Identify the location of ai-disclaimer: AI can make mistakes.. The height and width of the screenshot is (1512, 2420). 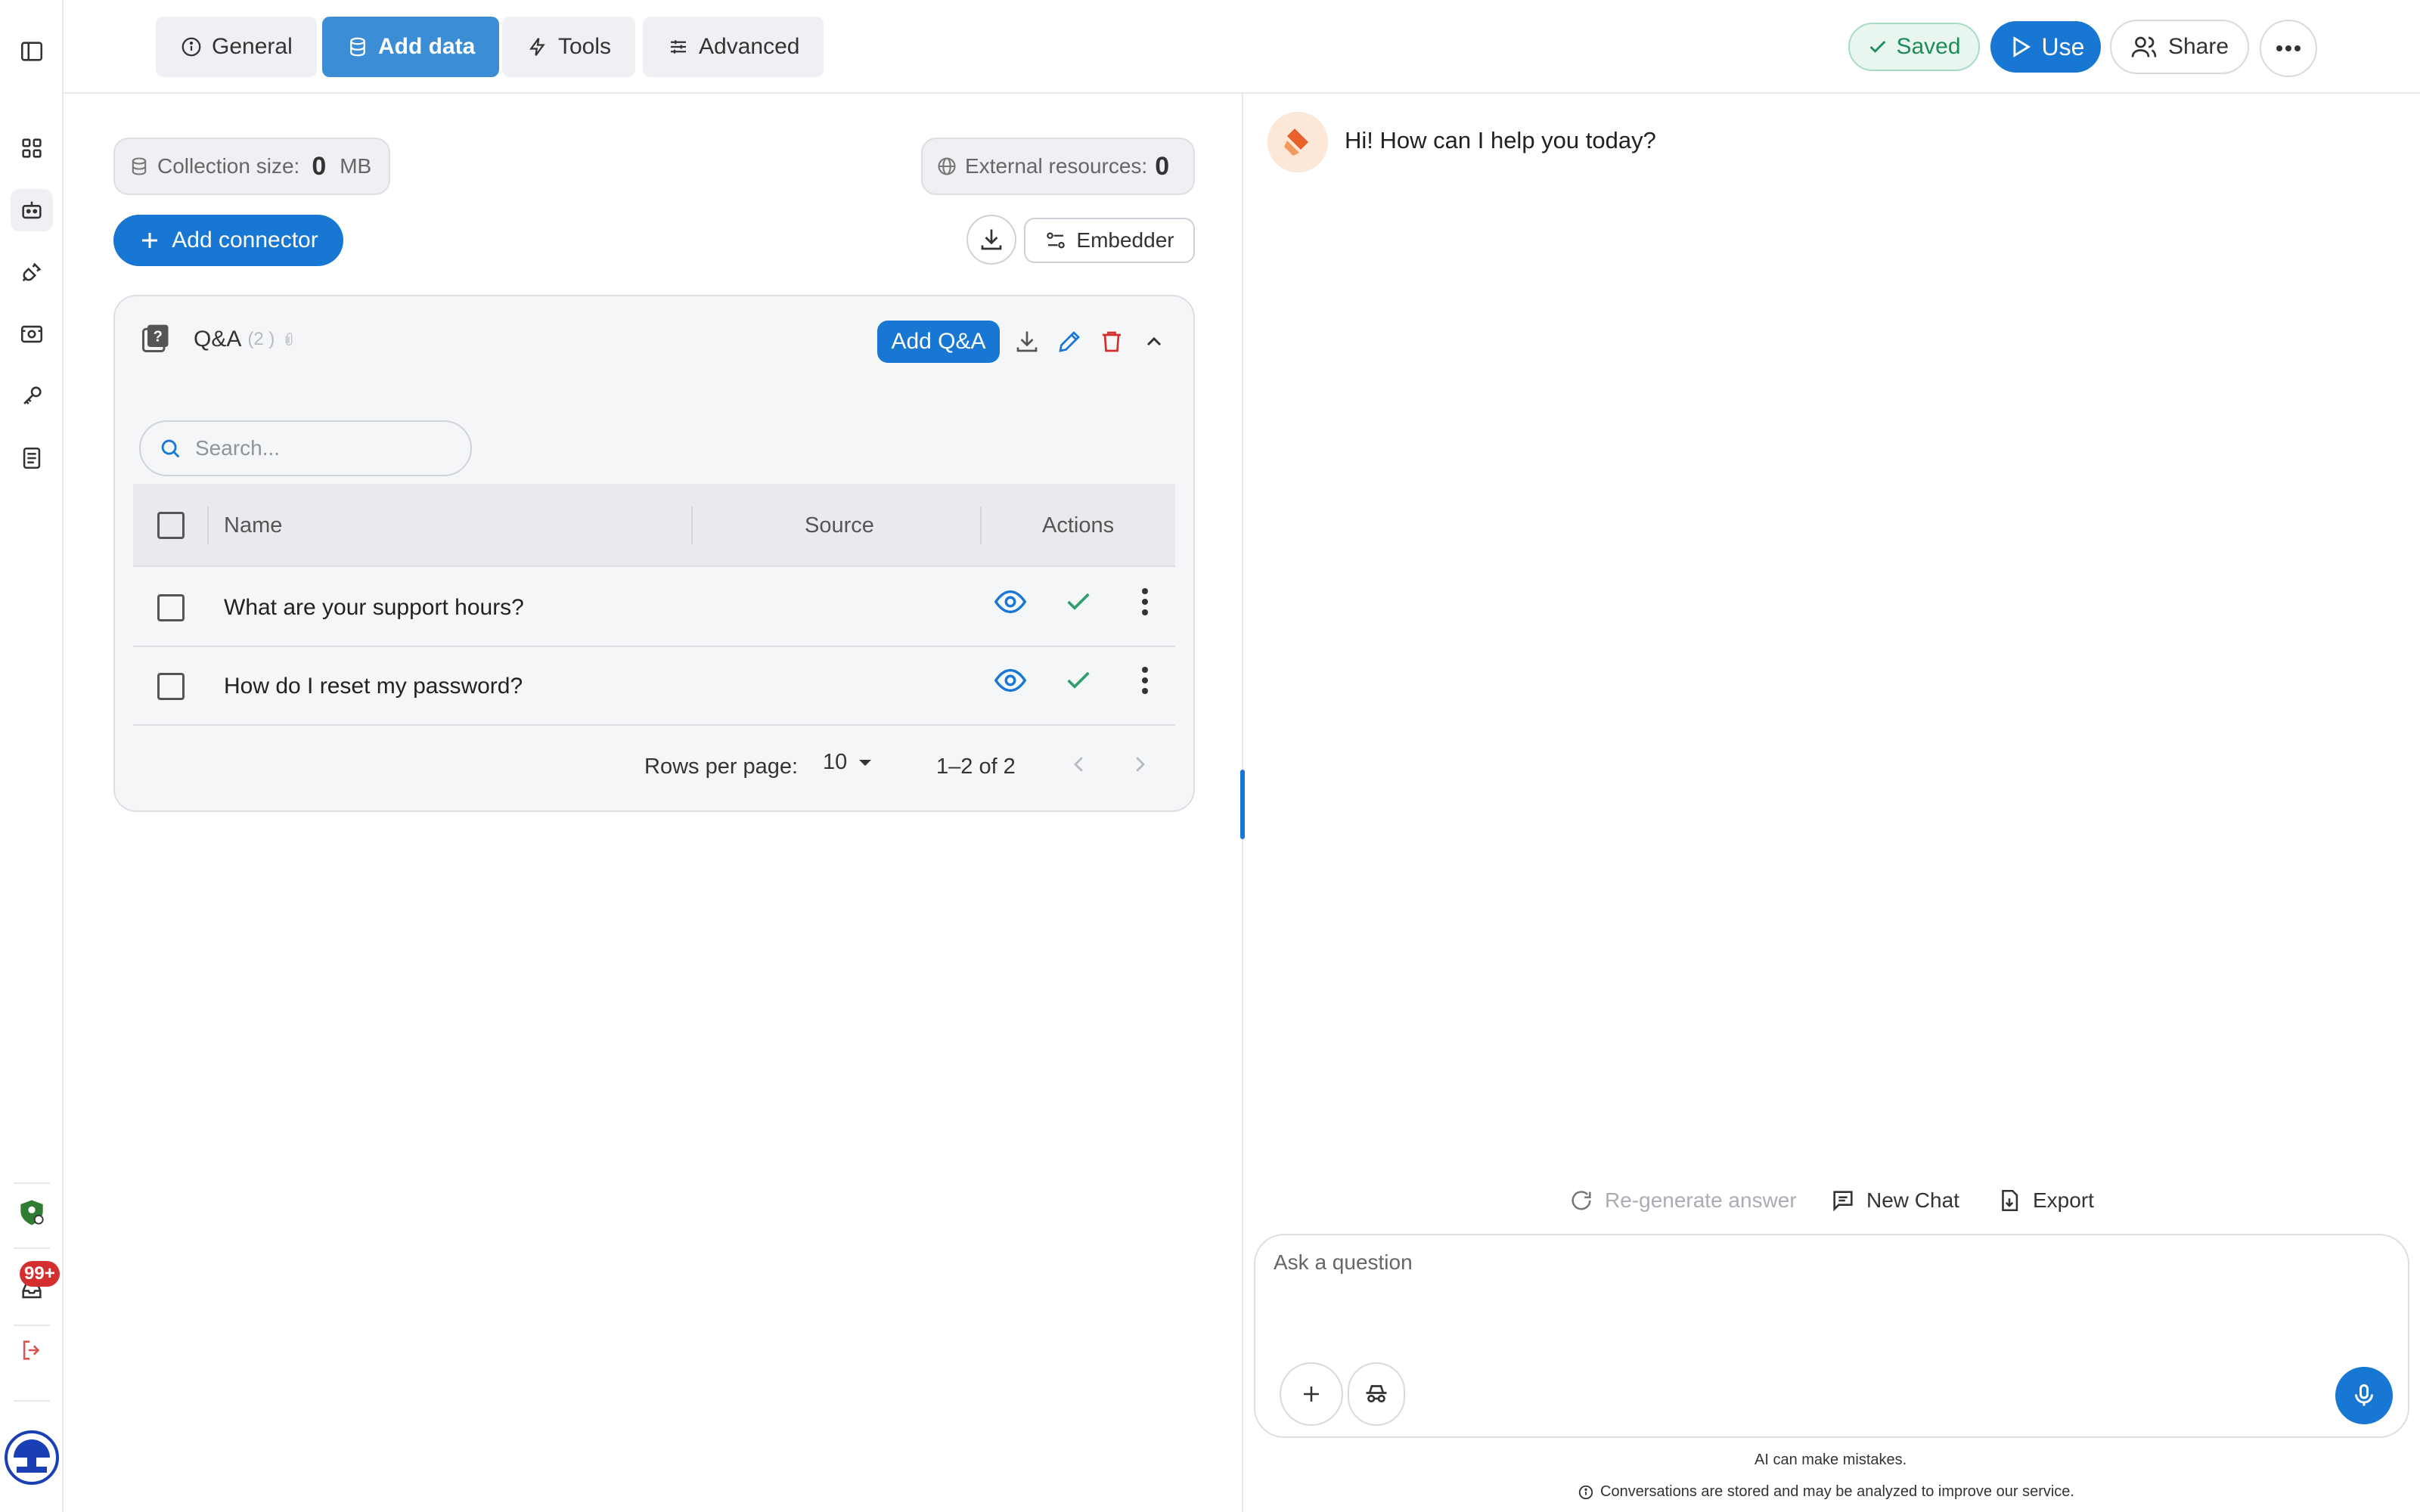
(1830, 1460).